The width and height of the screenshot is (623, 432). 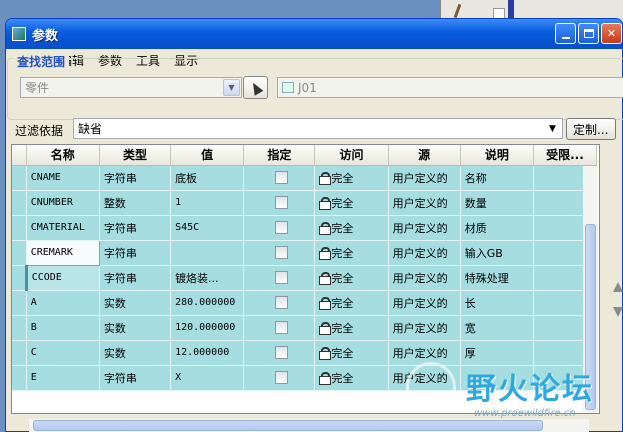 What do you see at coordinates (590, 317) in the screenshot?
I see `vertical-scroll-thumb` at bounding box center [590, 317].